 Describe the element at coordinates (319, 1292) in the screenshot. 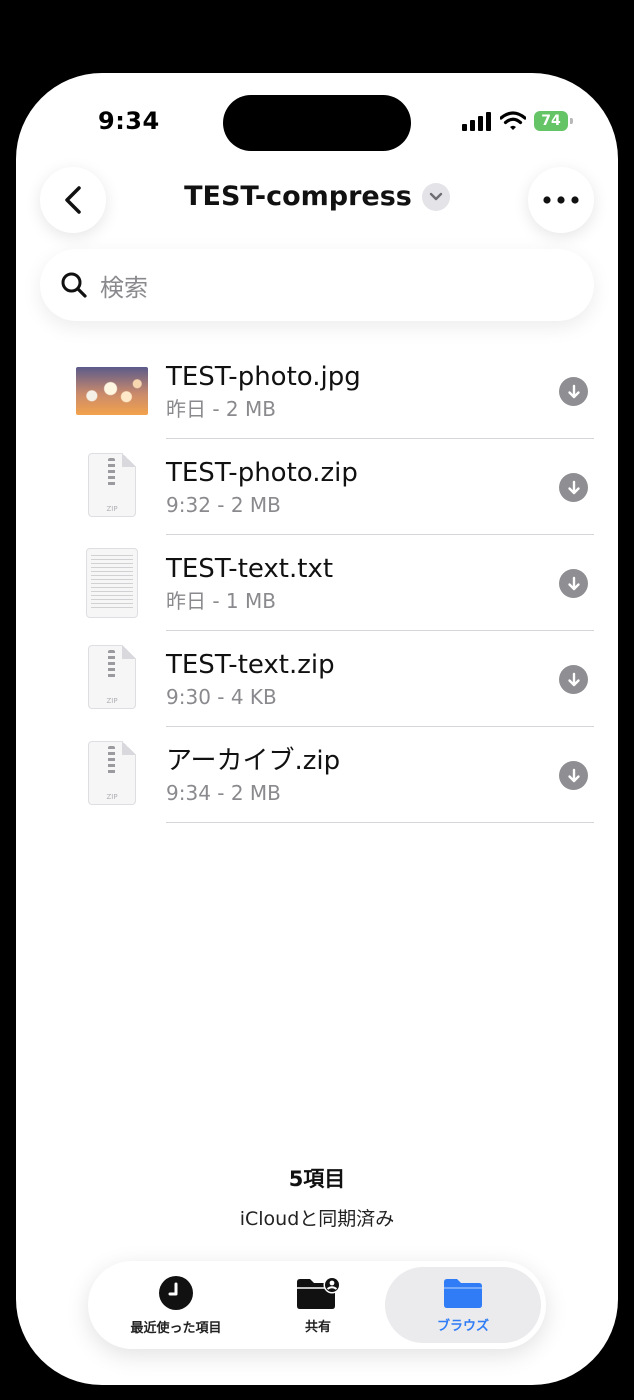

I see `shared-folder-icon` at that location.